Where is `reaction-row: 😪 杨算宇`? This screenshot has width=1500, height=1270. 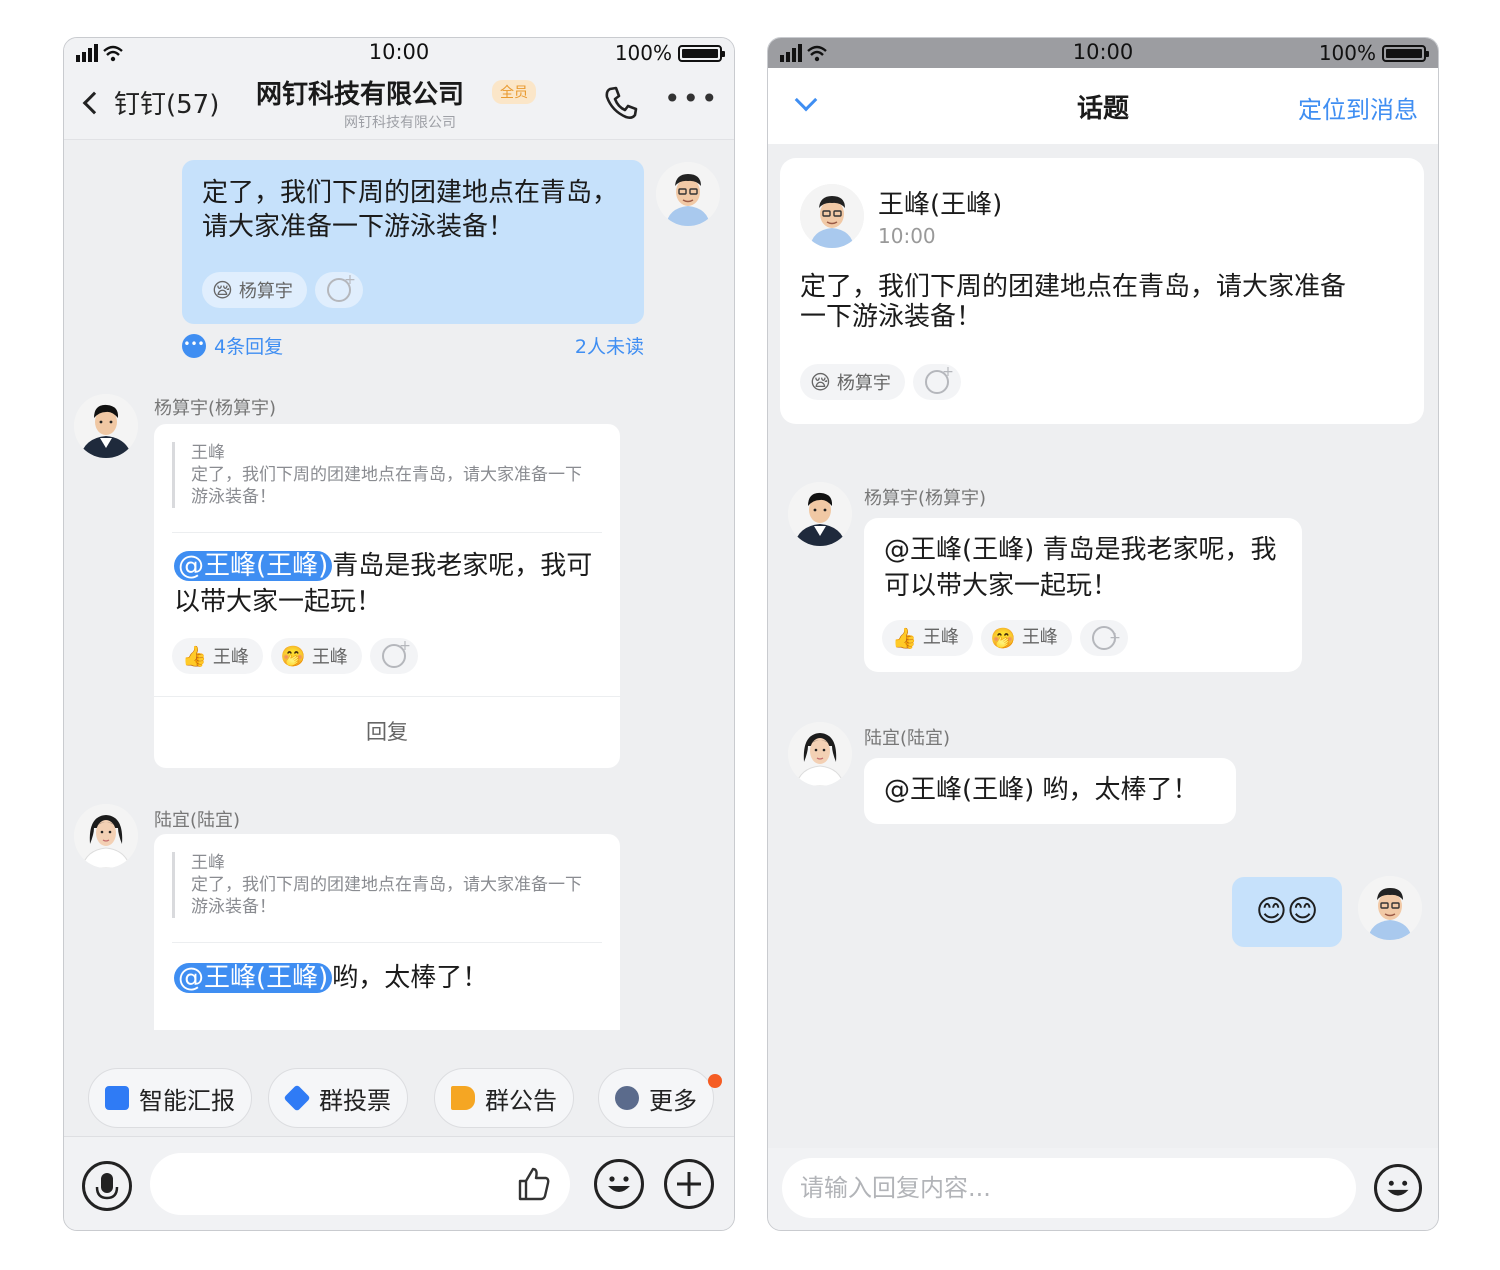
reaction-row: 😪 杨算宇 is located at coordinates (884, 382).